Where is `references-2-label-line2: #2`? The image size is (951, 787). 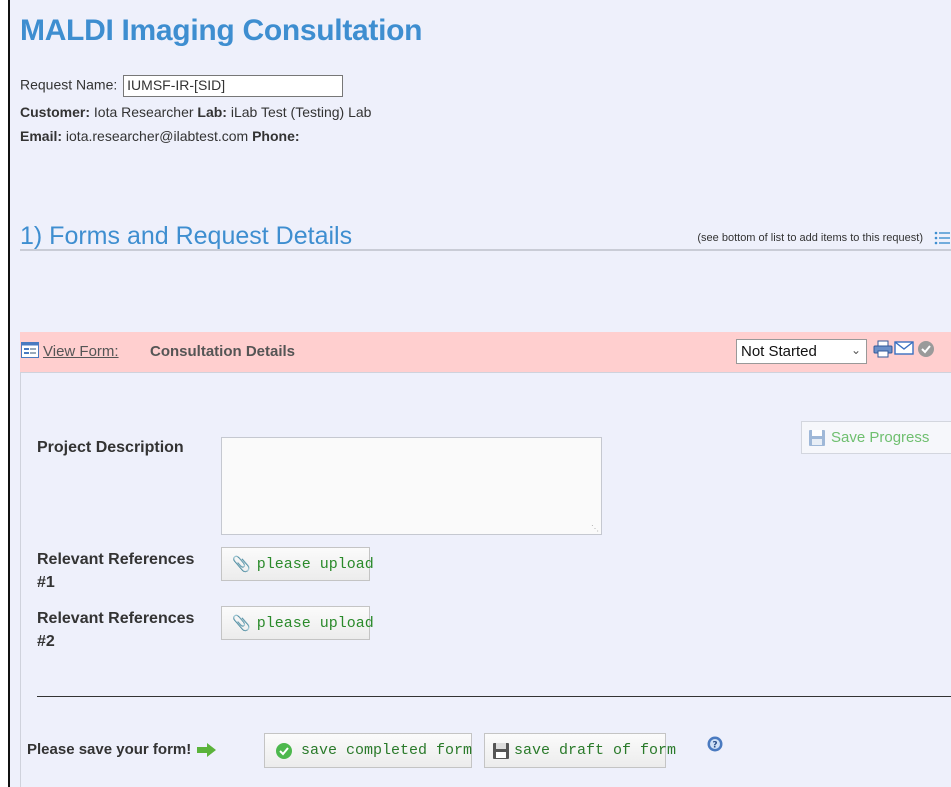
references-2-label-line2: #2 is located at coordinates (46, 641).